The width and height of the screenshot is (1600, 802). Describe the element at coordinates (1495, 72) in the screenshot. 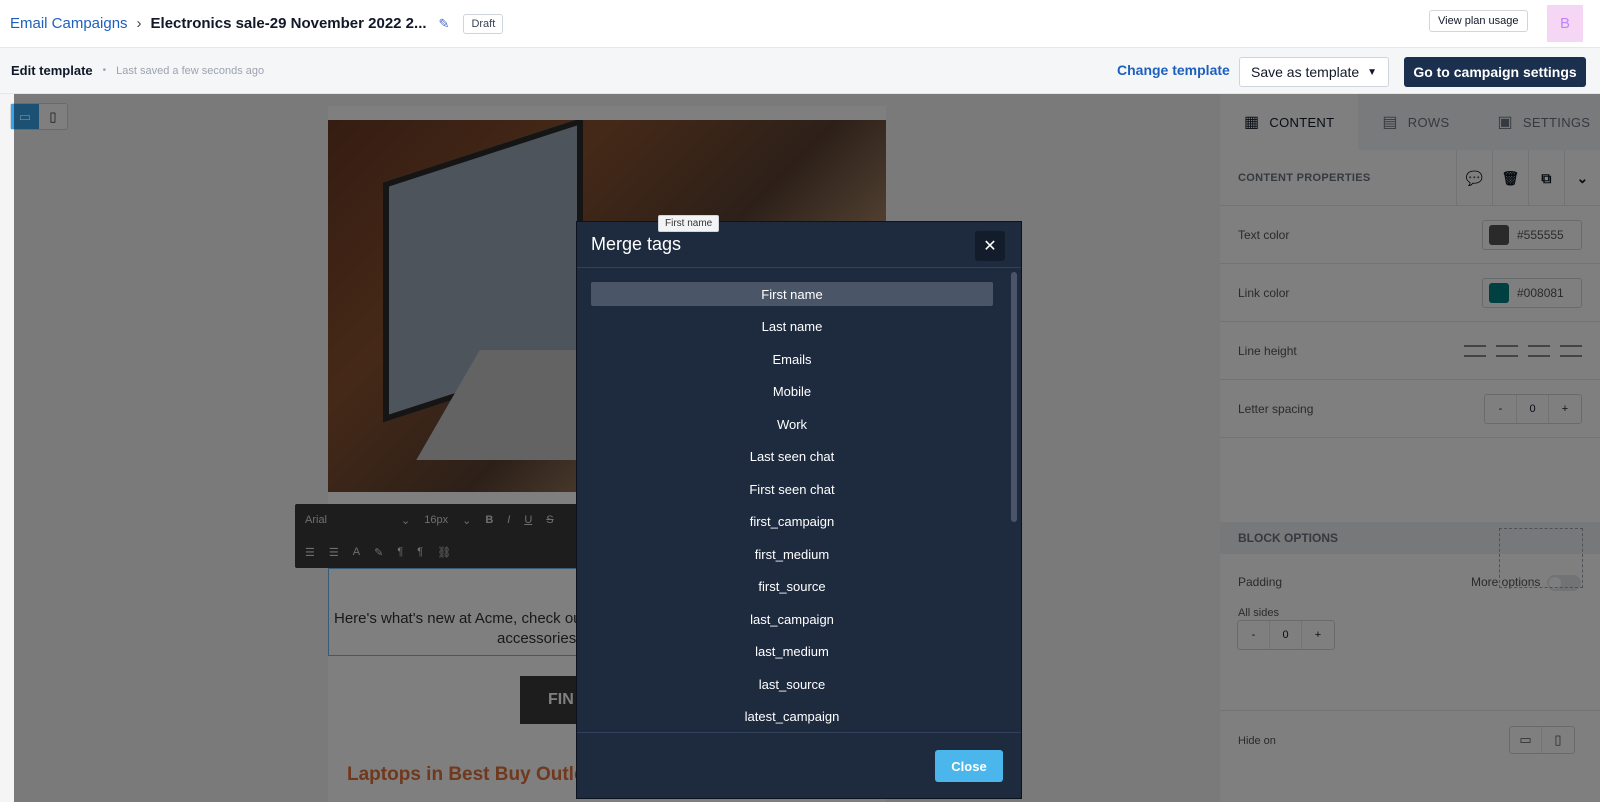

I see `go-to-campaign-settings-button: Go to campaign settings` at that location.